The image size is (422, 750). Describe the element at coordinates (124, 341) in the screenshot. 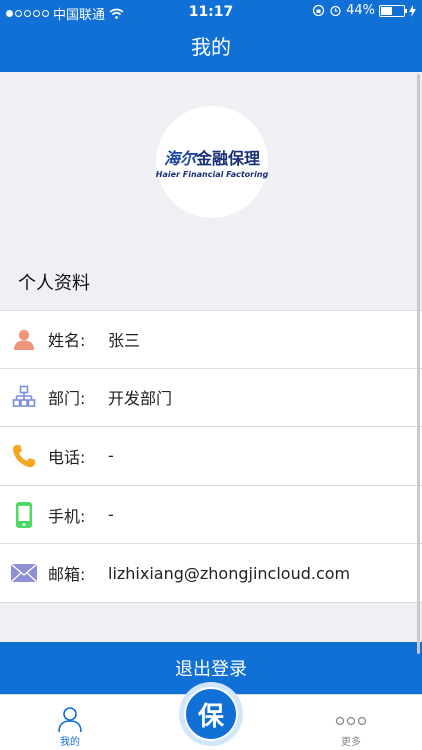

I see `name-value: 张三` at that location.